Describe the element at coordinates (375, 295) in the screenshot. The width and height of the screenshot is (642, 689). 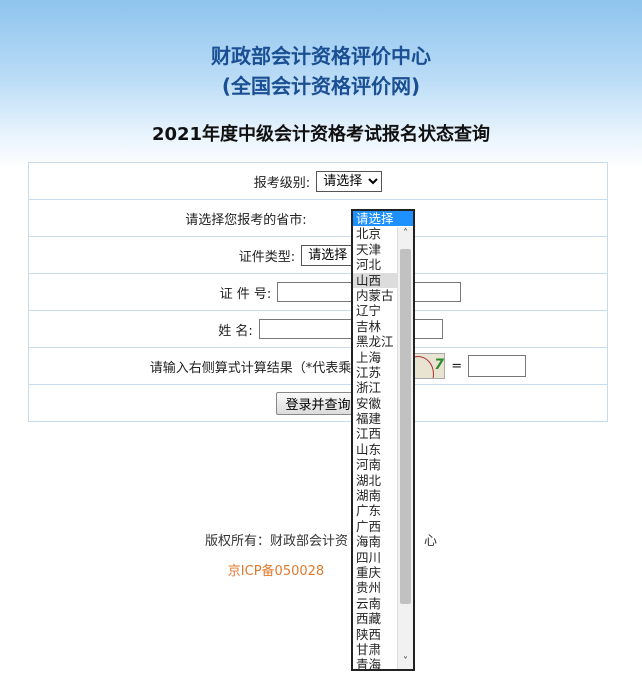
I see `province-option: 内蒙古` at that location.